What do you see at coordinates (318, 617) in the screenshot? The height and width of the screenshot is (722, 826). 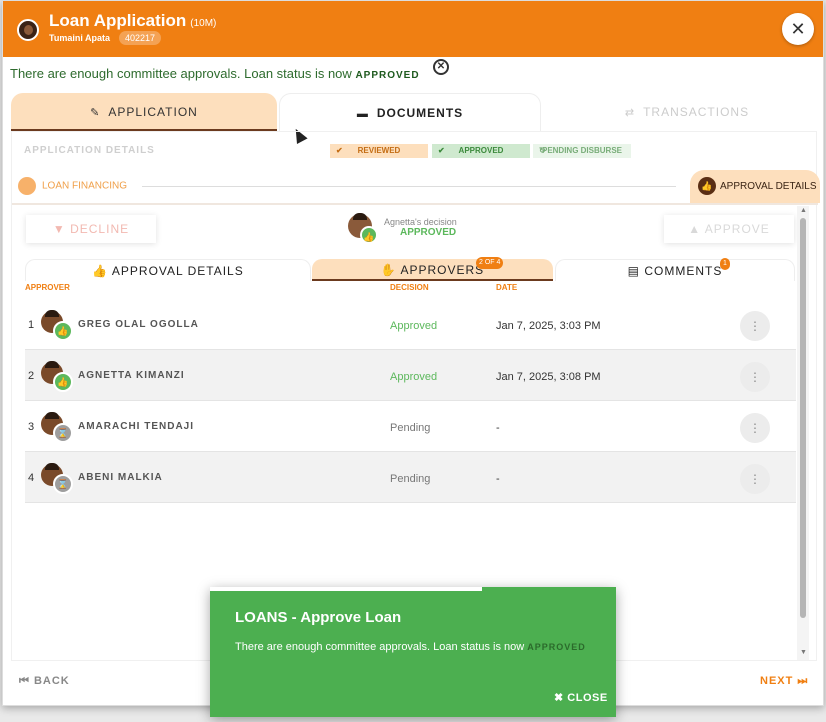 I see `toast-title: LOANS - Approve Loan` at bounding box center [318, 617].